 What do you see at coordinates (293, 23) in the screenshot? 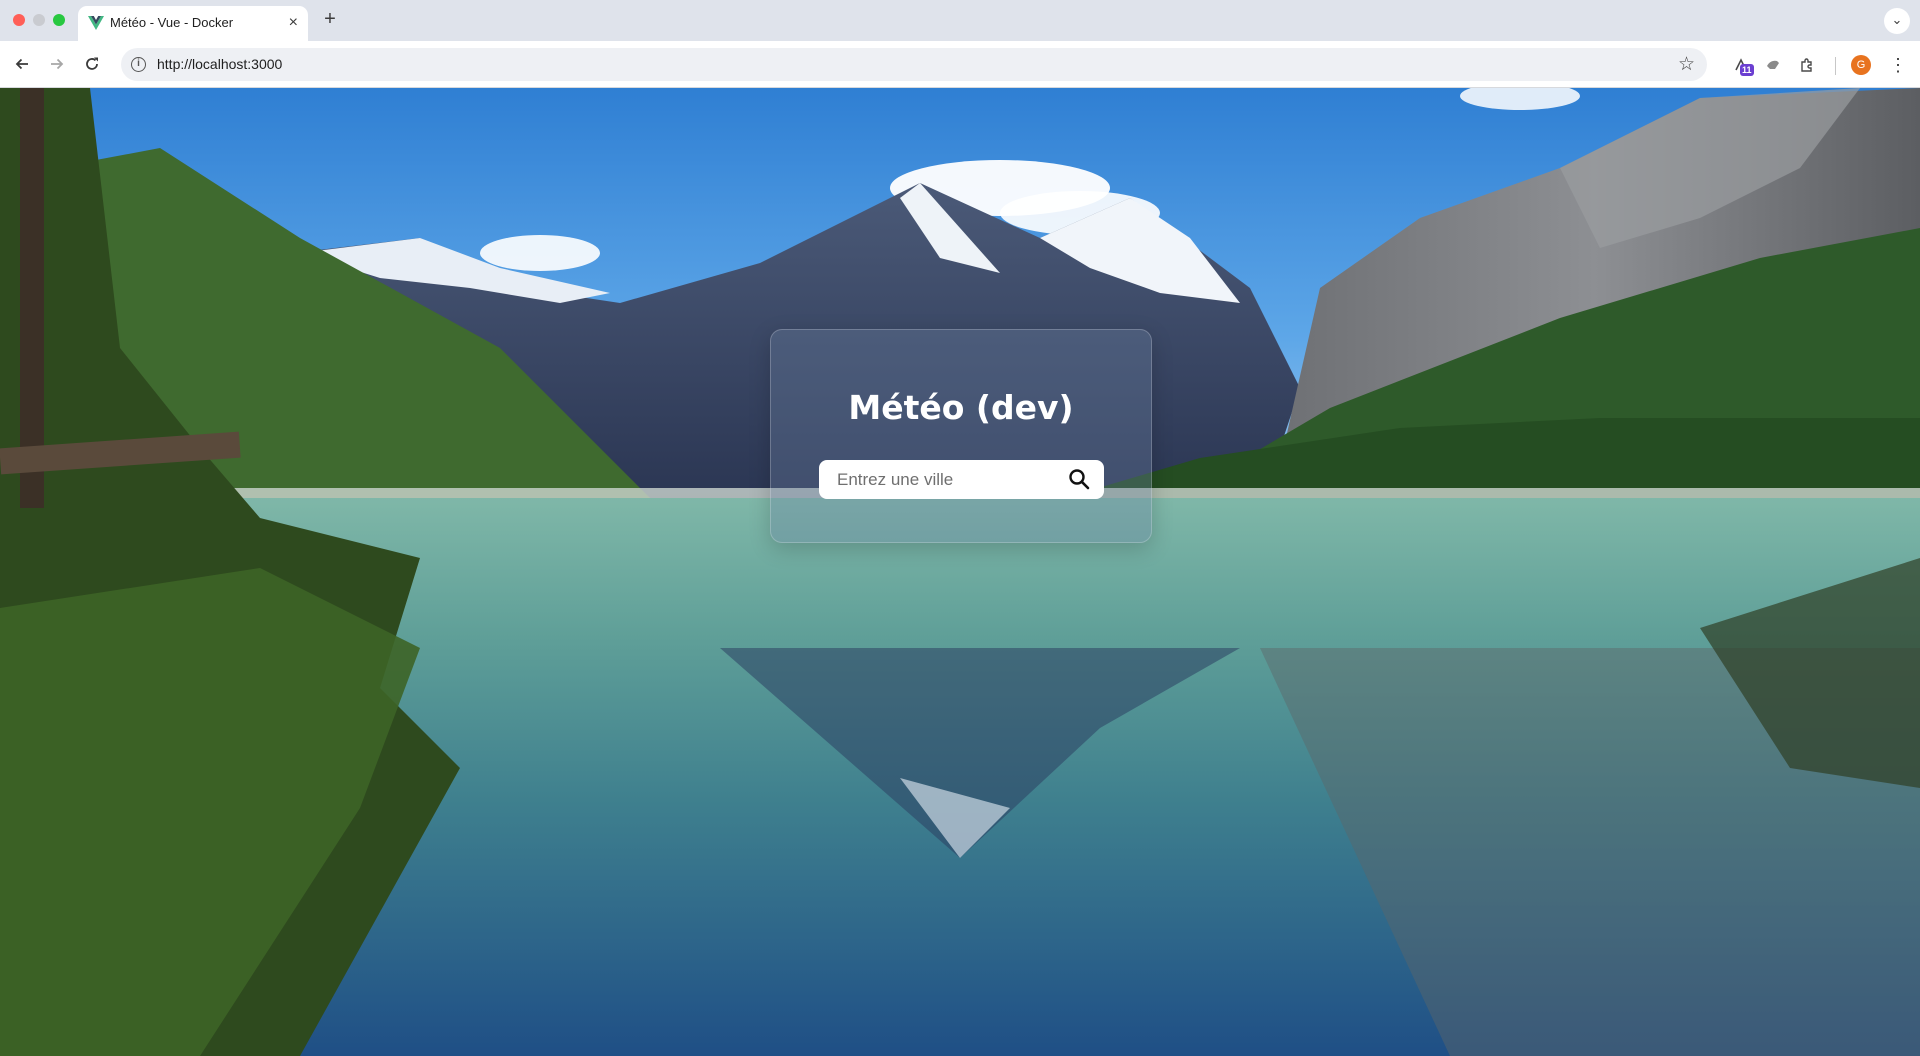
I see `tab-close-icon: ×` at bounding box center [293, 23].